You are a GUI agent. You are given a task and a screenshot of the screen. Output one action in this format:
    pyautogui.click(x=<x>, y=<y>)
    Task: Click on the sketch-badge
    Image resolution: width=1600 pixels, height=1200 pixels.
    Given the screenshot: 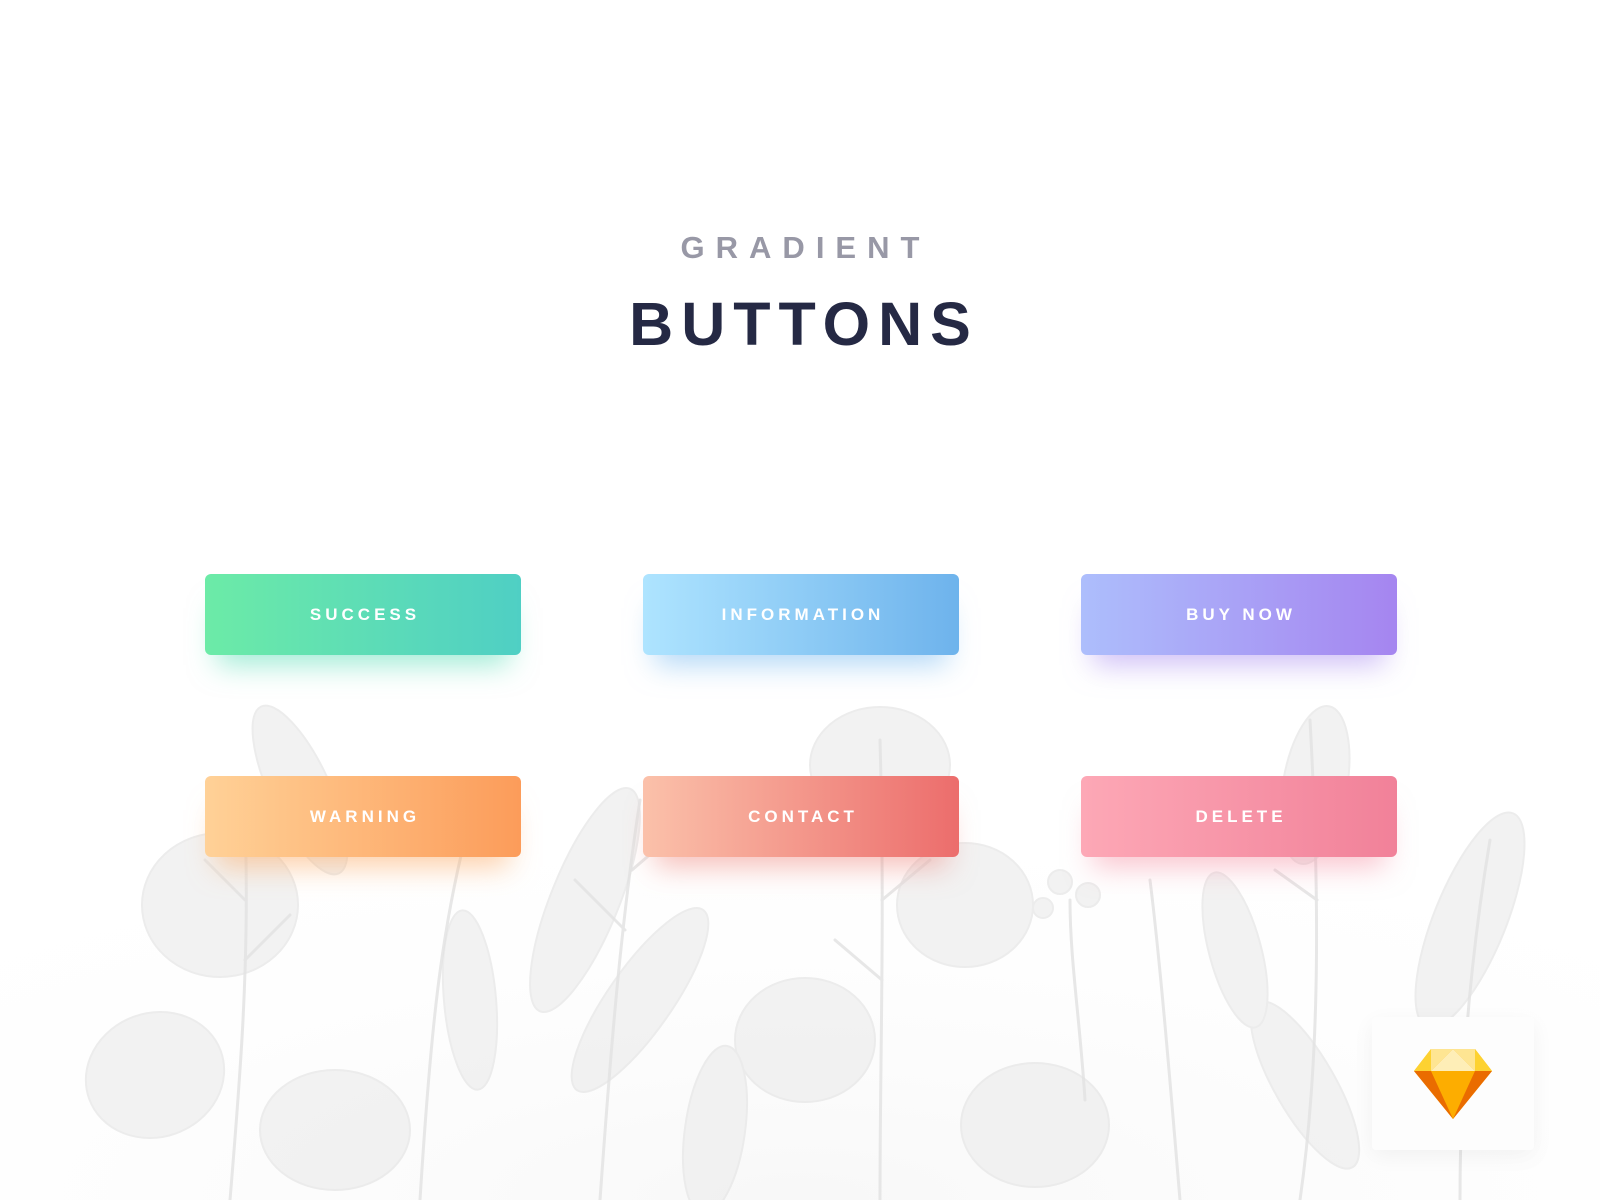 What is the action you would take?
    pyautogui.click(x=1453, y=1083)
    